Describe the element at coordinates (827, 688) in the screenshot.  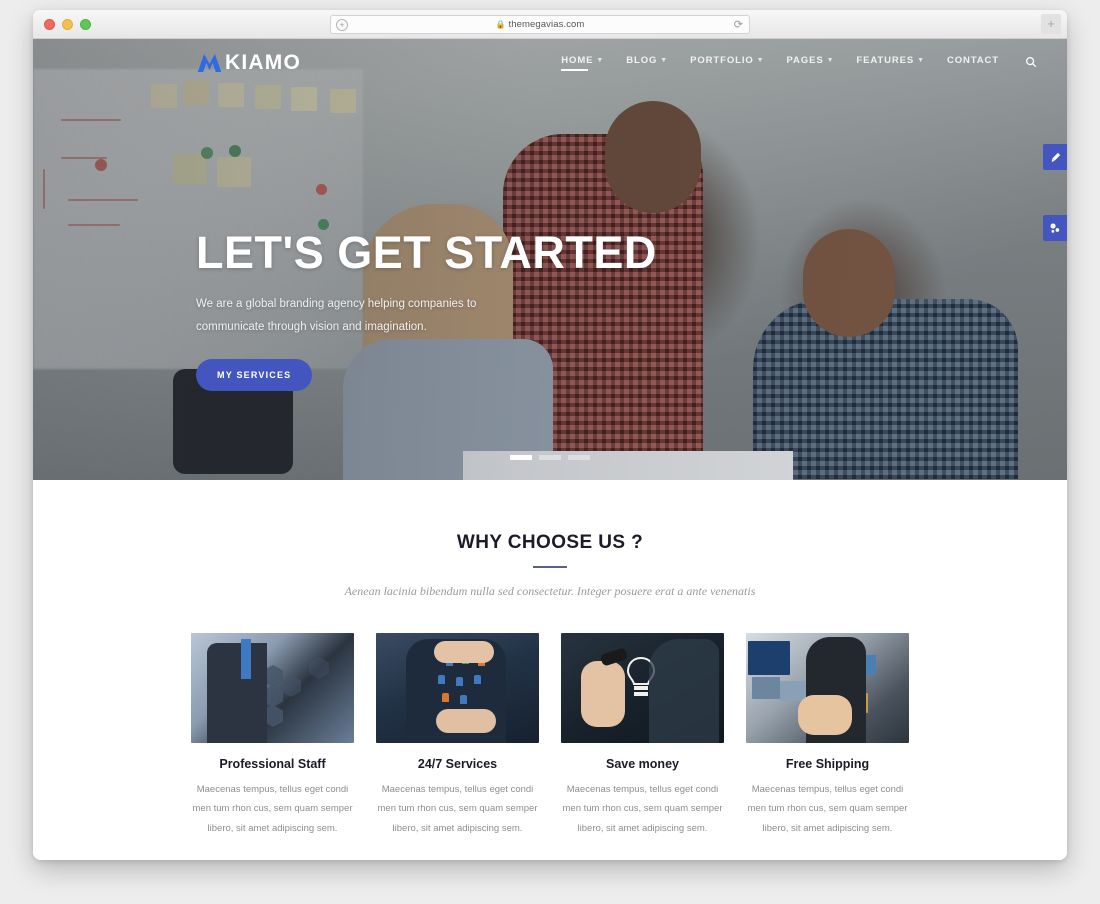
I see `card-image-free-shipping` at that location.